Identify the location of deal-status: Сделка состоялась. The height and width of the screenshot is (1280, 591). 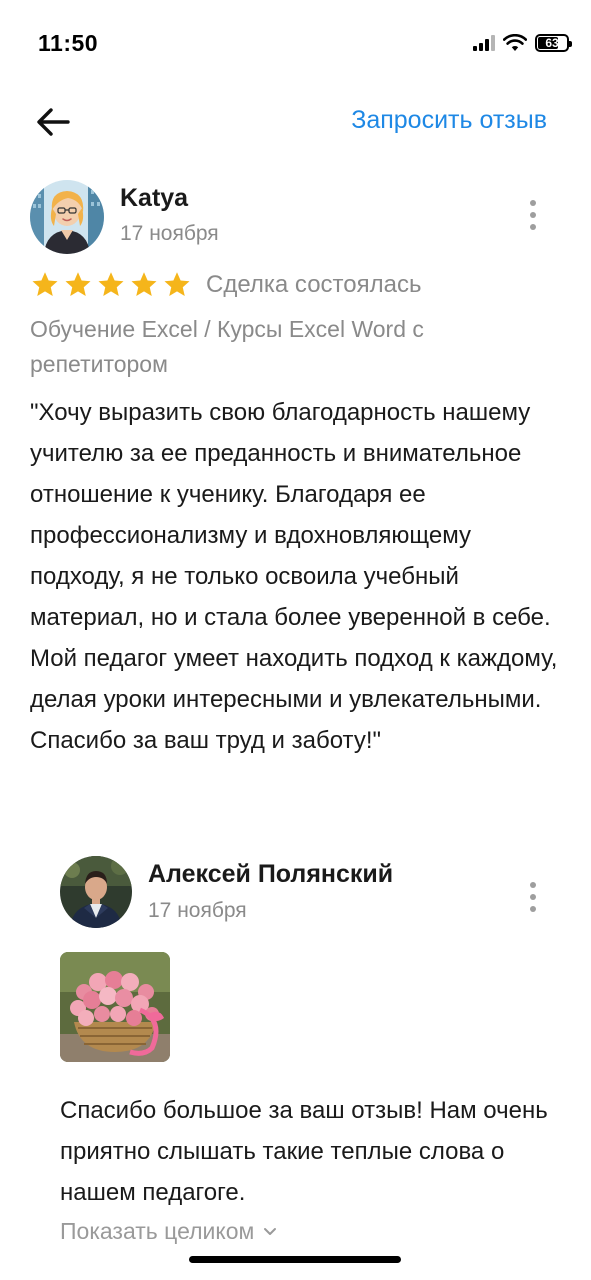
(314, 284).